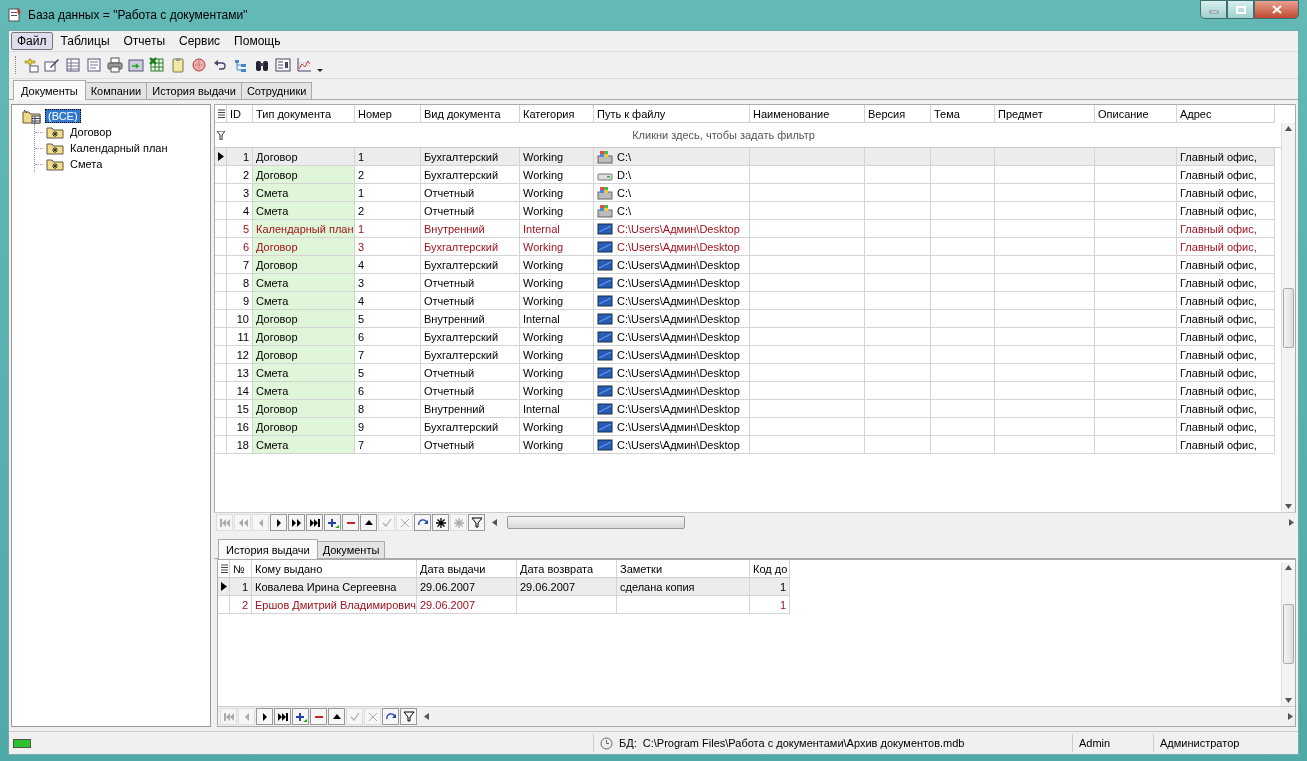 The image size is (1307, 761). I want to click on spreadsheet-icon, so click(157, 65).